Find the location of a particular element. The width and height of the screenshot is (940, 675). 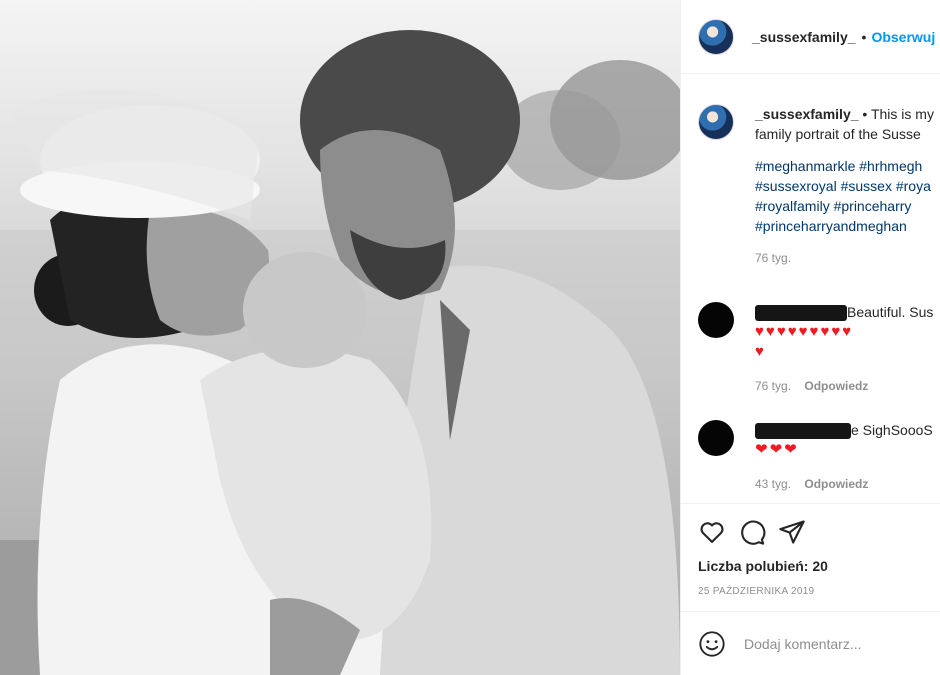

post-header: _sussexfamily_ • Obserwuj is located at coordinates (810, 37).